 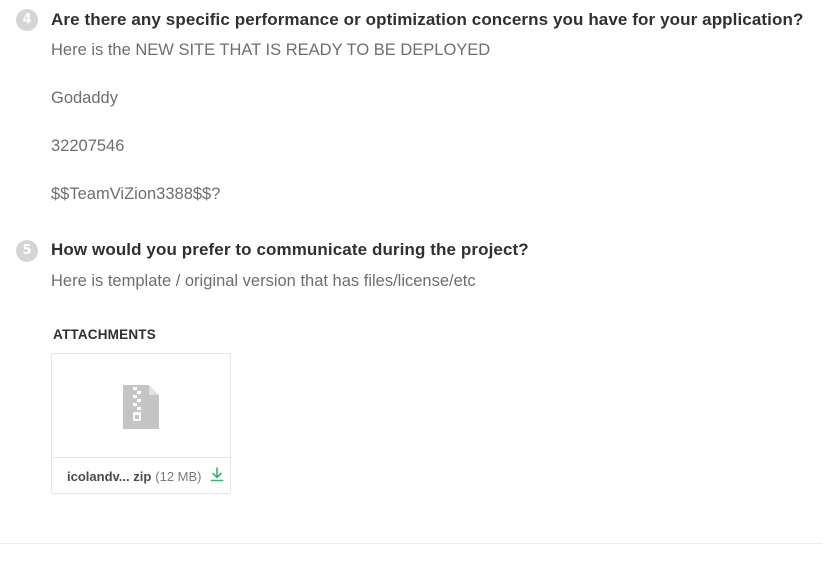 What do you see at coordinates (27, 20) in the screenshot?
I see `question-number-badge: 4` at bounding box center [27, 20].